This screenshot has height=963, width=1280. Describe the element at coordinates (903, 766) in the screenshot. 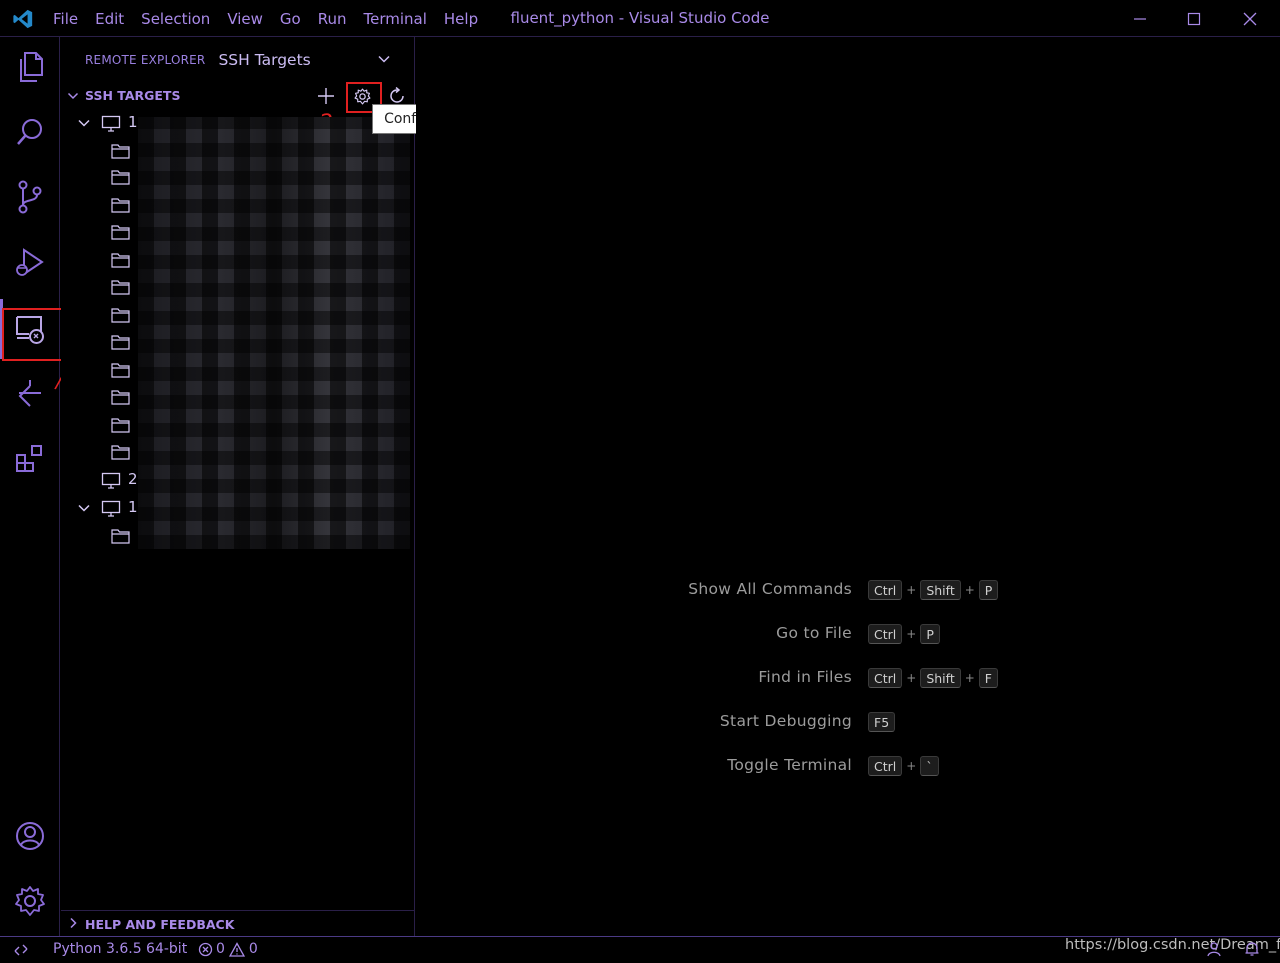

I see `keybinding: Ctrl + `` at that location.